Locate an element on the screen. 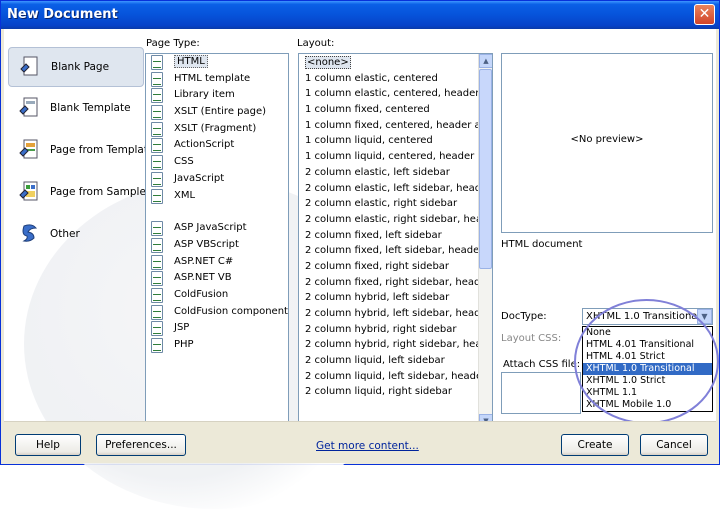  layout-item: 2 column liquid, left sidebar is located at coordinates (389, 361).